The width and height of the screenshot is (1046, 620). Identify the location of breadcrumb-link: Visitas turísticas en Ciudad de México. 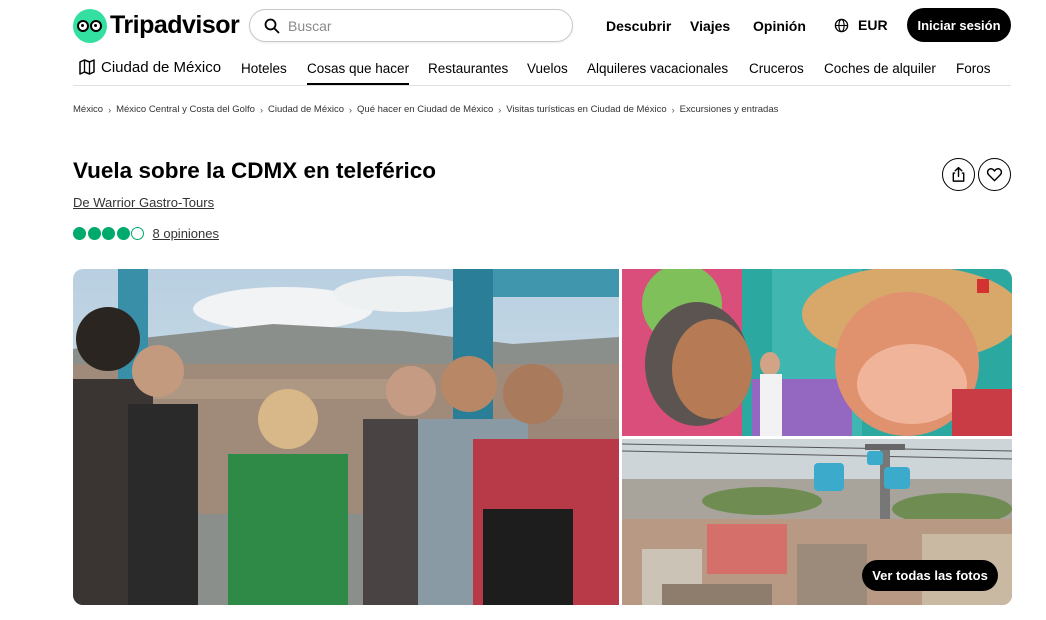
(586, 109).